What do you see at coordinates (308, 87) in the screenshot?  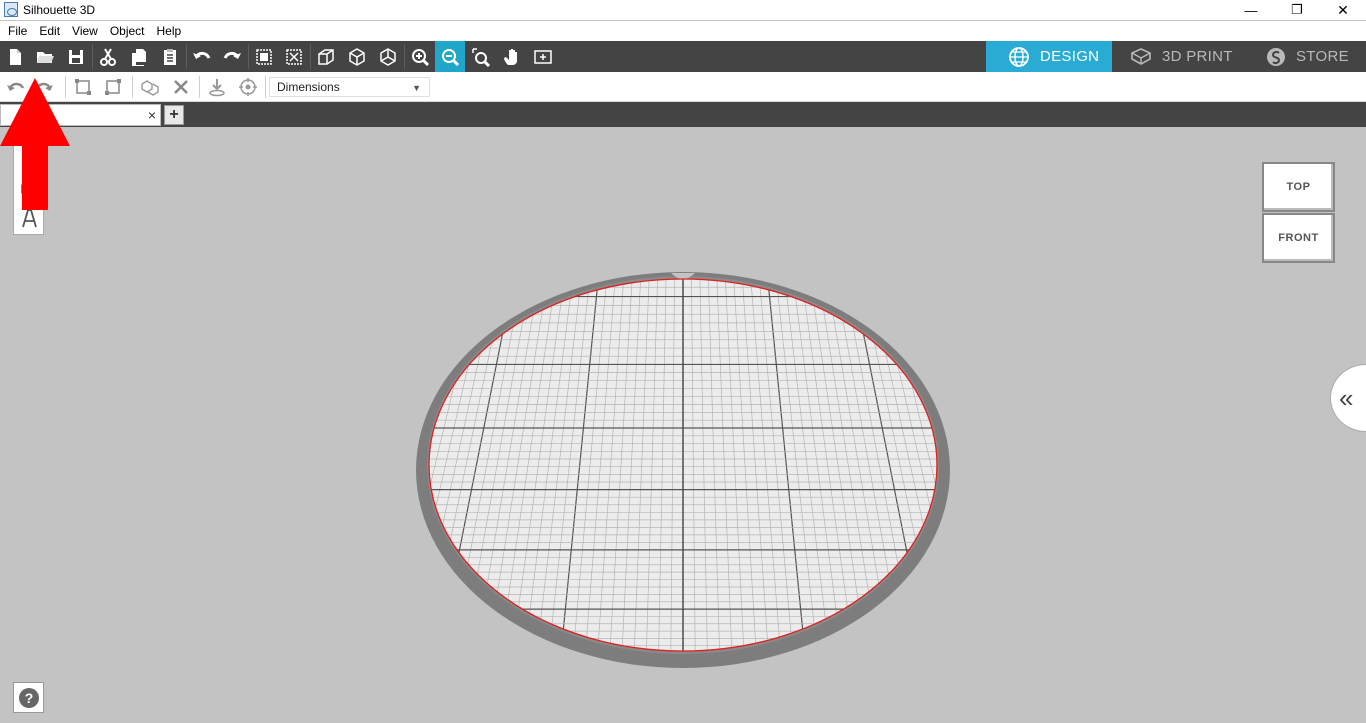 I see `dimensions-label: Dimensions` at bounding box center [308, 87].